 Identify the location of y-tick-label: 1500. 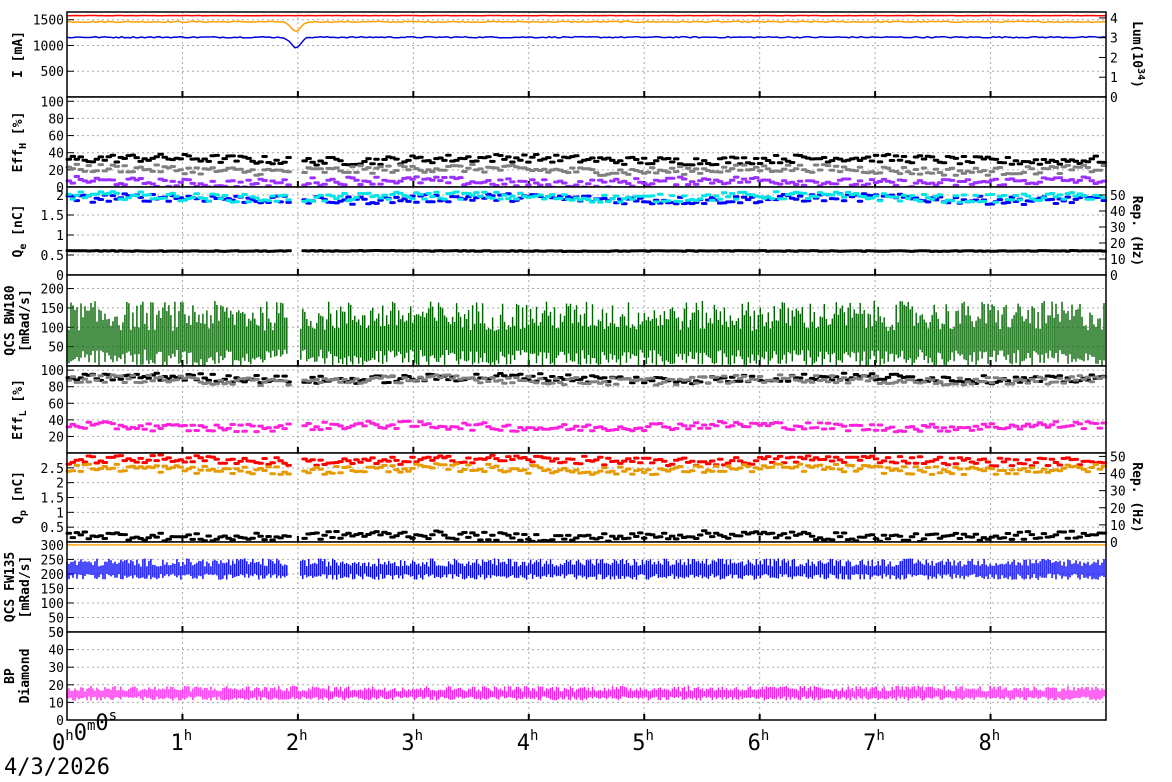
(48, 21).